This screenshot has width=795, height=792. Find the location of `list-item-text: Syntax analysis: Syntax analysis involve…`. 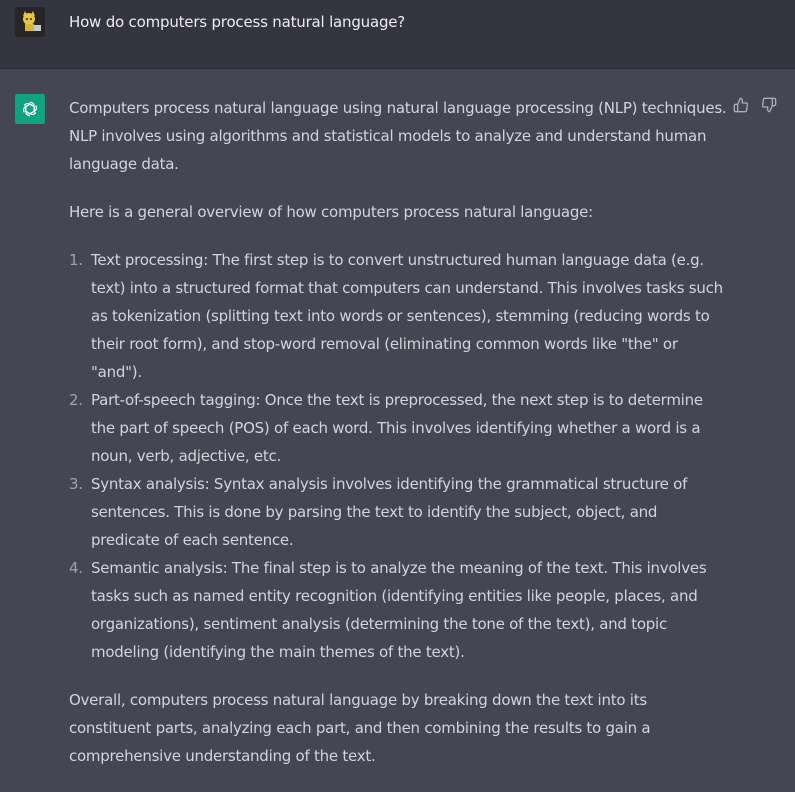

list-item-text: Syntax analysis: Syntax analysis involve… is located at coordinates (389, 512).